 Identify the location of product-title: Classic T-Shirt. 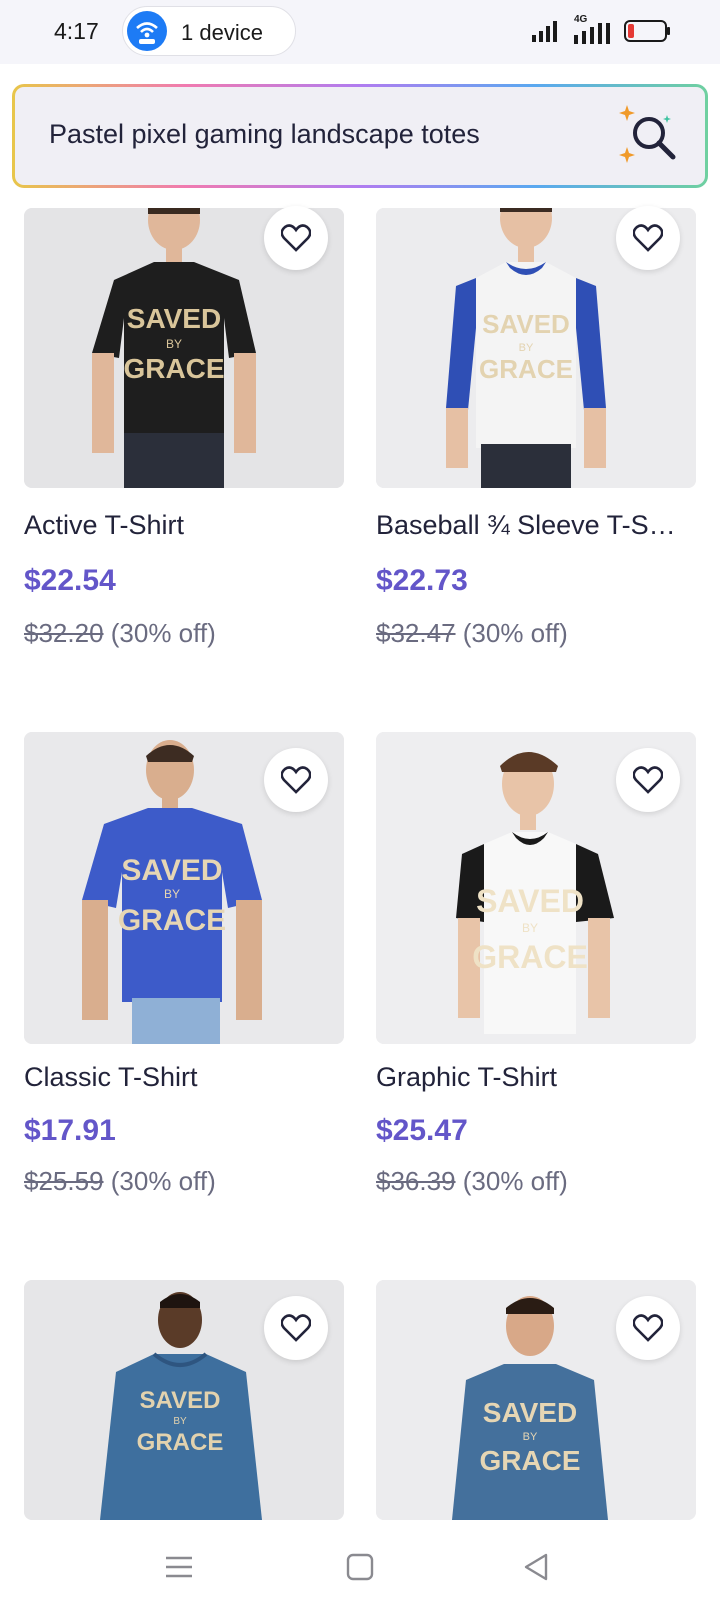
(184, 1077).